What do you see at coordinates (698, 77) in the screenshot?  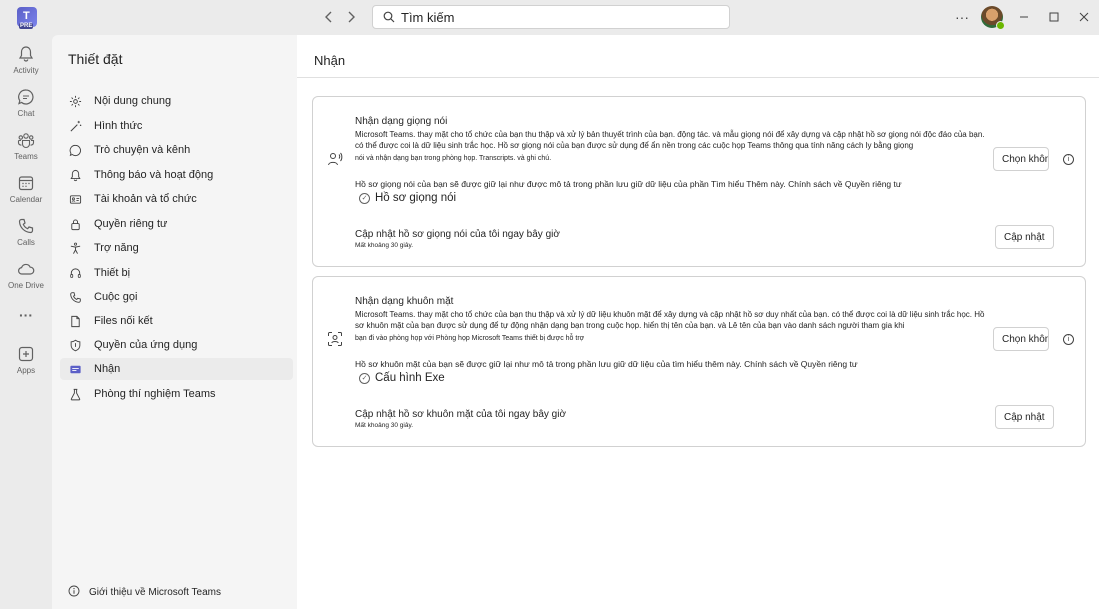 I see `divider` at bounding box center [698, 77].